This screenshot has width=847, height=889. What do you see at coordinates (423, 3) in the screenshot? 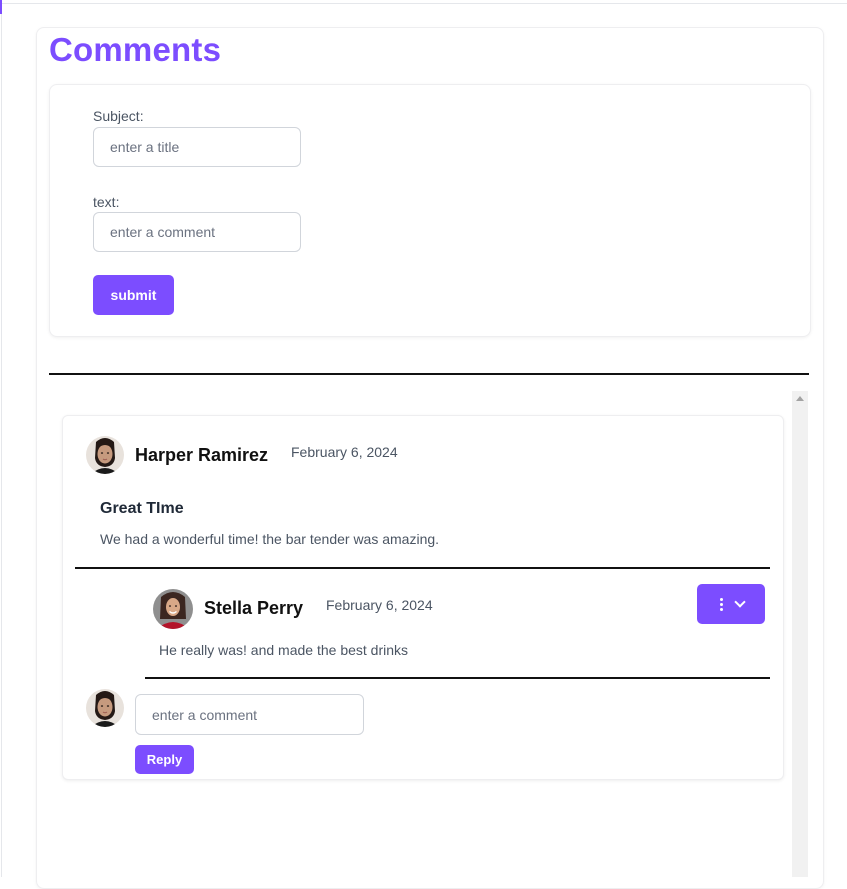
I see `top-divider` at bounding box center [423, 3].